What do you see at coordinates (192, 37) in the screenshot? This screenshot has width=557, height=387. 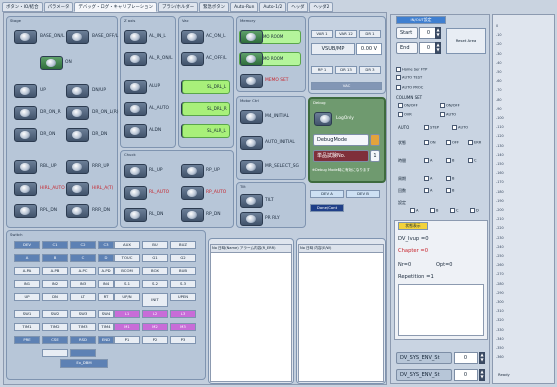 I see `ac-on-button` at bounding box center [192, 37].